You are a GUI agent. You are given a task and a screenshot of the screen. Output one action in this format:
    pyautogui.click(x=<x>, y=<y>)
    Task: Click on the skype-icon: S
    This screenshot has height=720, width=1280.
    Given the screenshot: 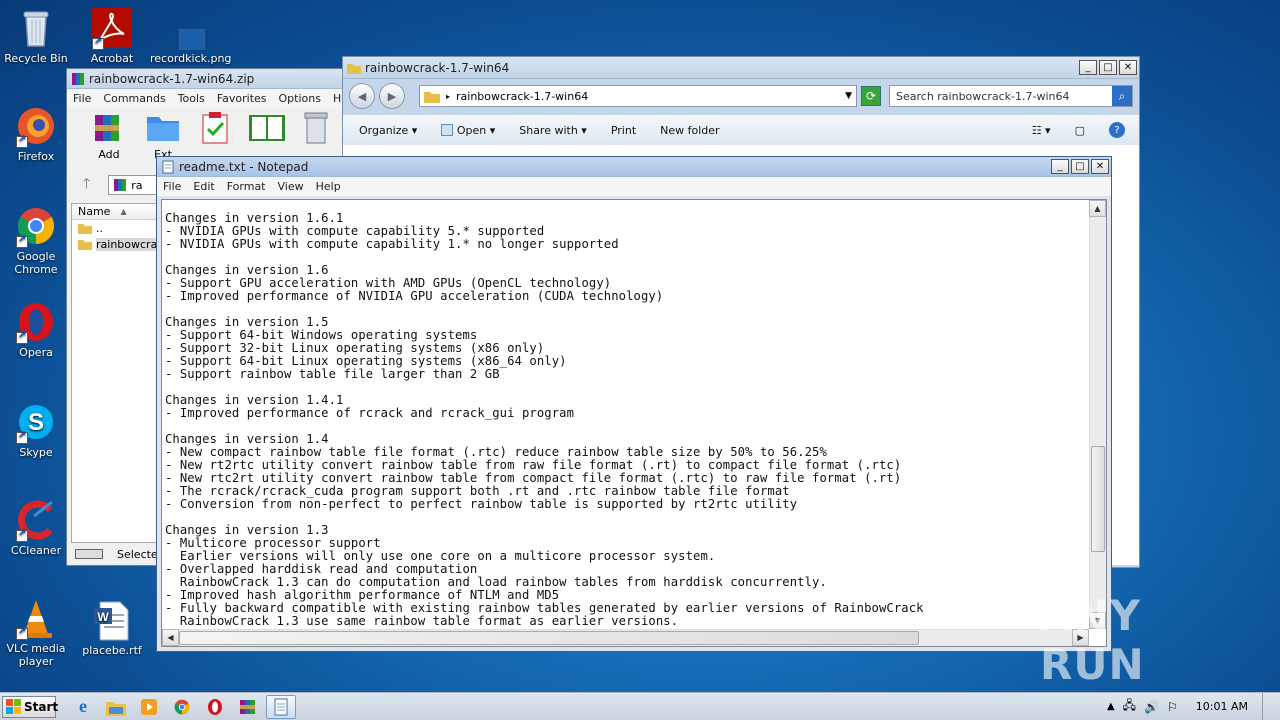 What is the action you would take?
    pyautogui.click(x=36, y=422)
    